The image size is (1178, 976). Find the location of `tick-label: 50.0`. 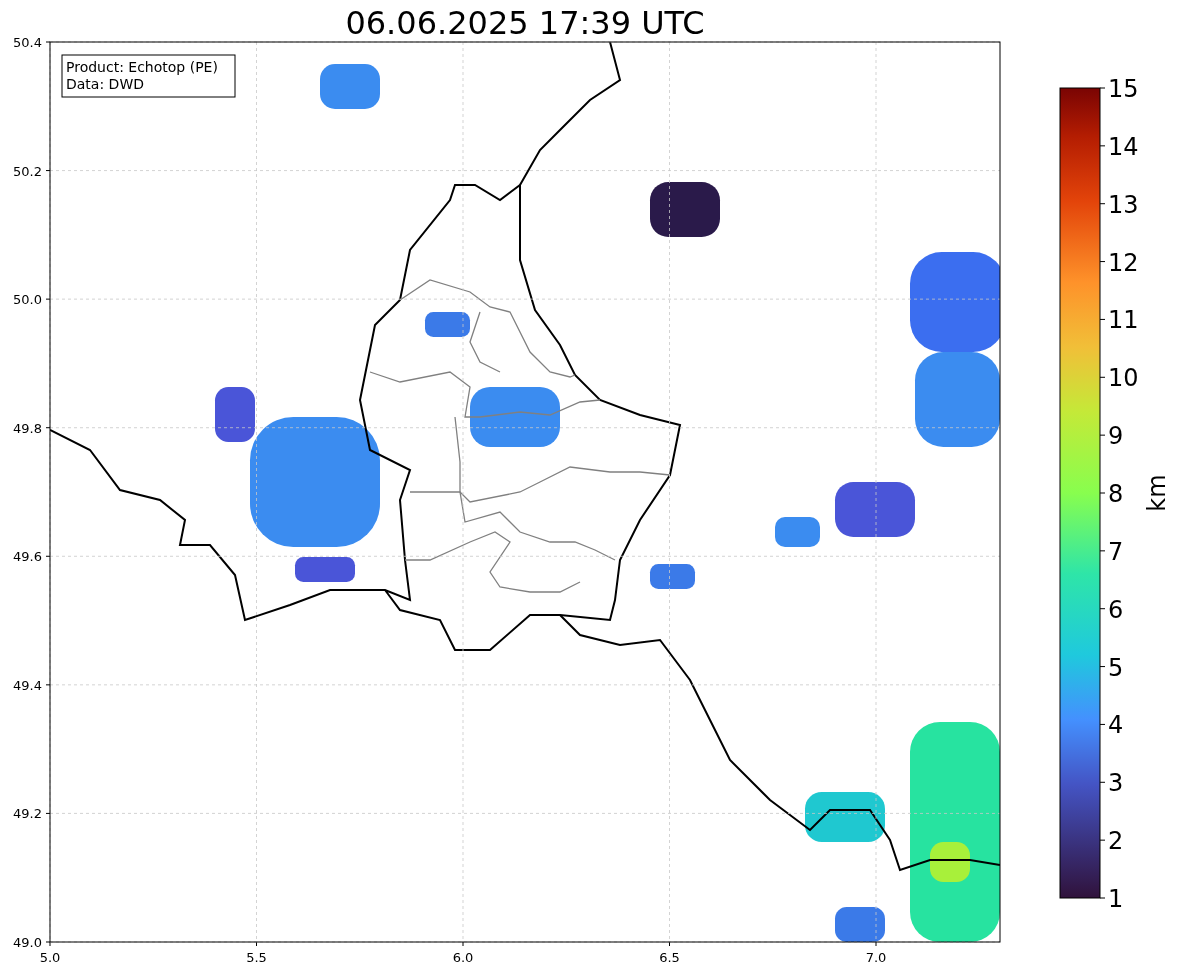

tick-label: 50.0 is located at coordinates (27, 300).